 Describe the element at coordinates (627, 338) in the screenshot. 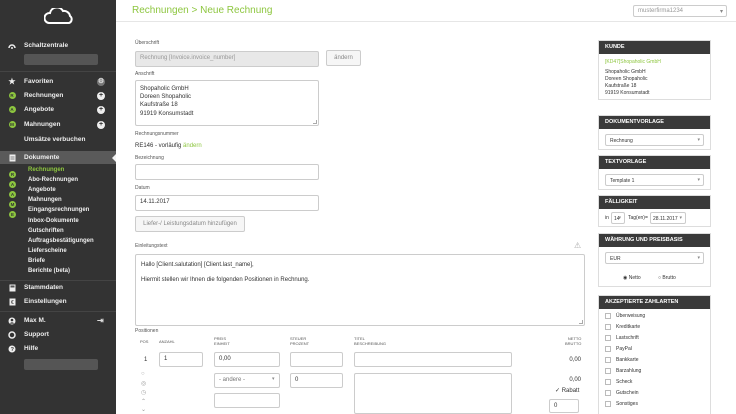

I see `payment-label: Lastschrift` at that location.